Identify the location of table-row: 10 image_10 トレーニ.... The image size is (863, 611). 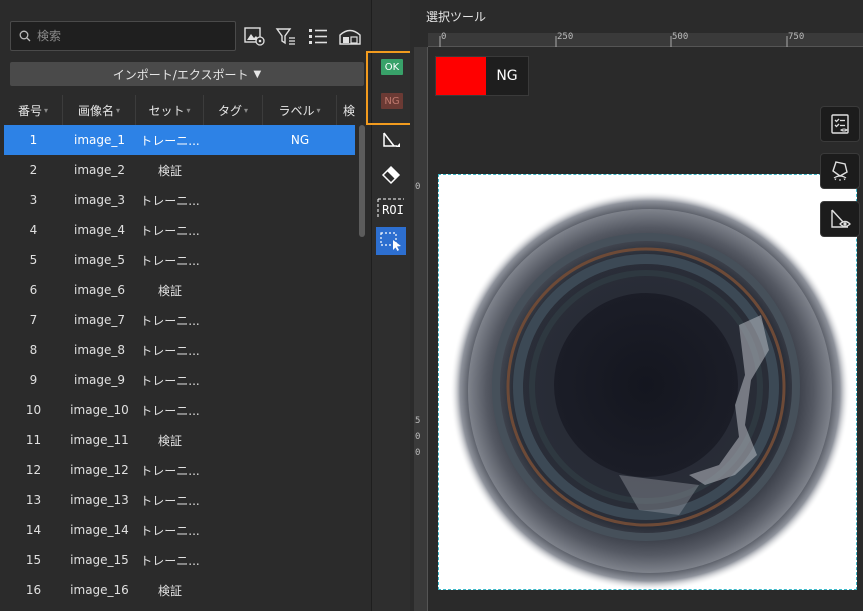
(179, 410).